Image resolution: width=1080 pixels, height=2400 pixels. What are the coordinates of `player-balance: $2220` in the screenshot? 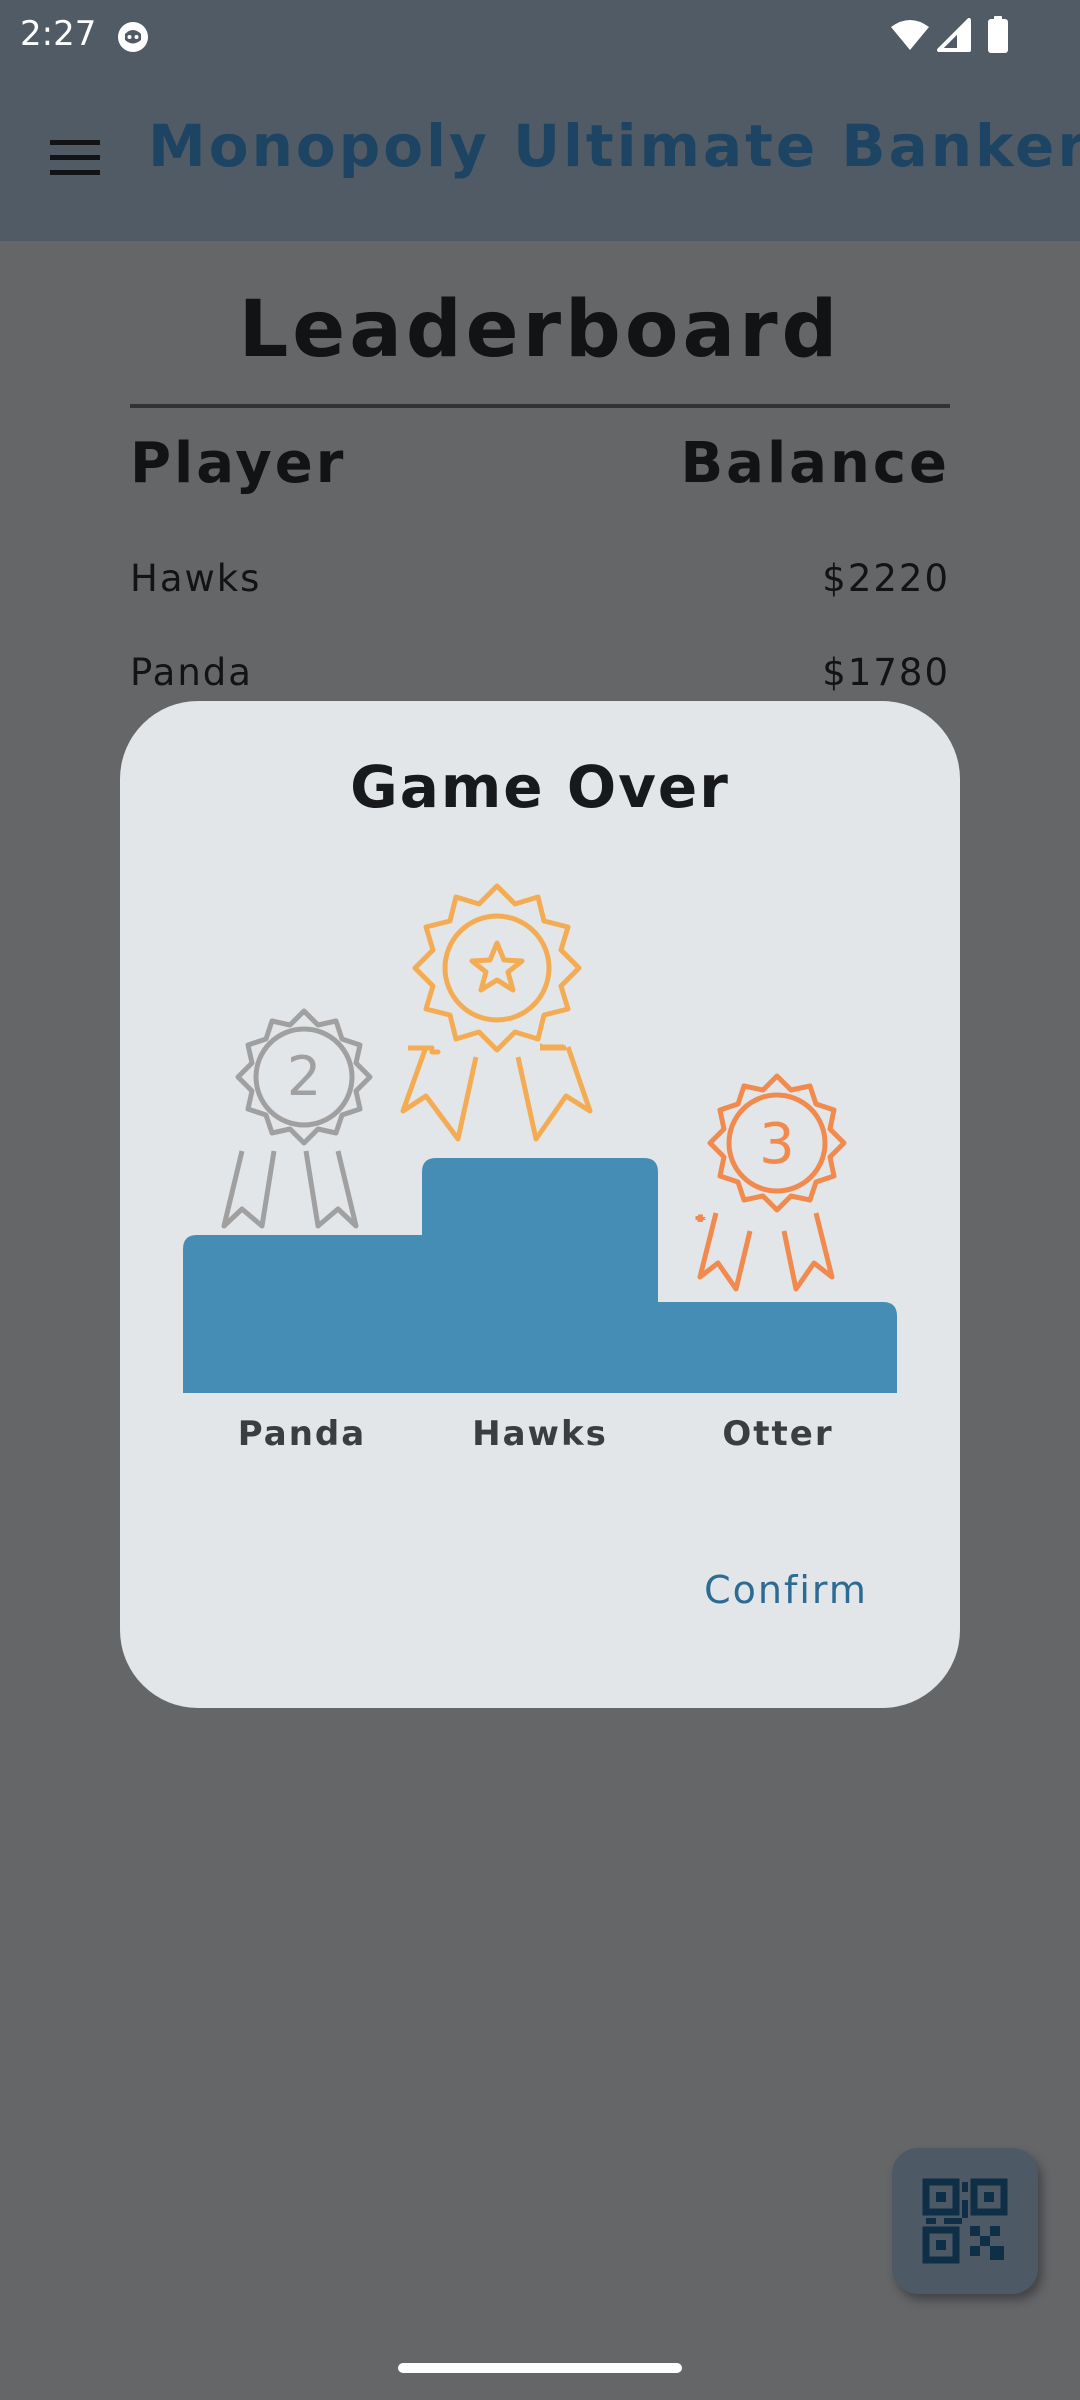 It's located at (886, 578).